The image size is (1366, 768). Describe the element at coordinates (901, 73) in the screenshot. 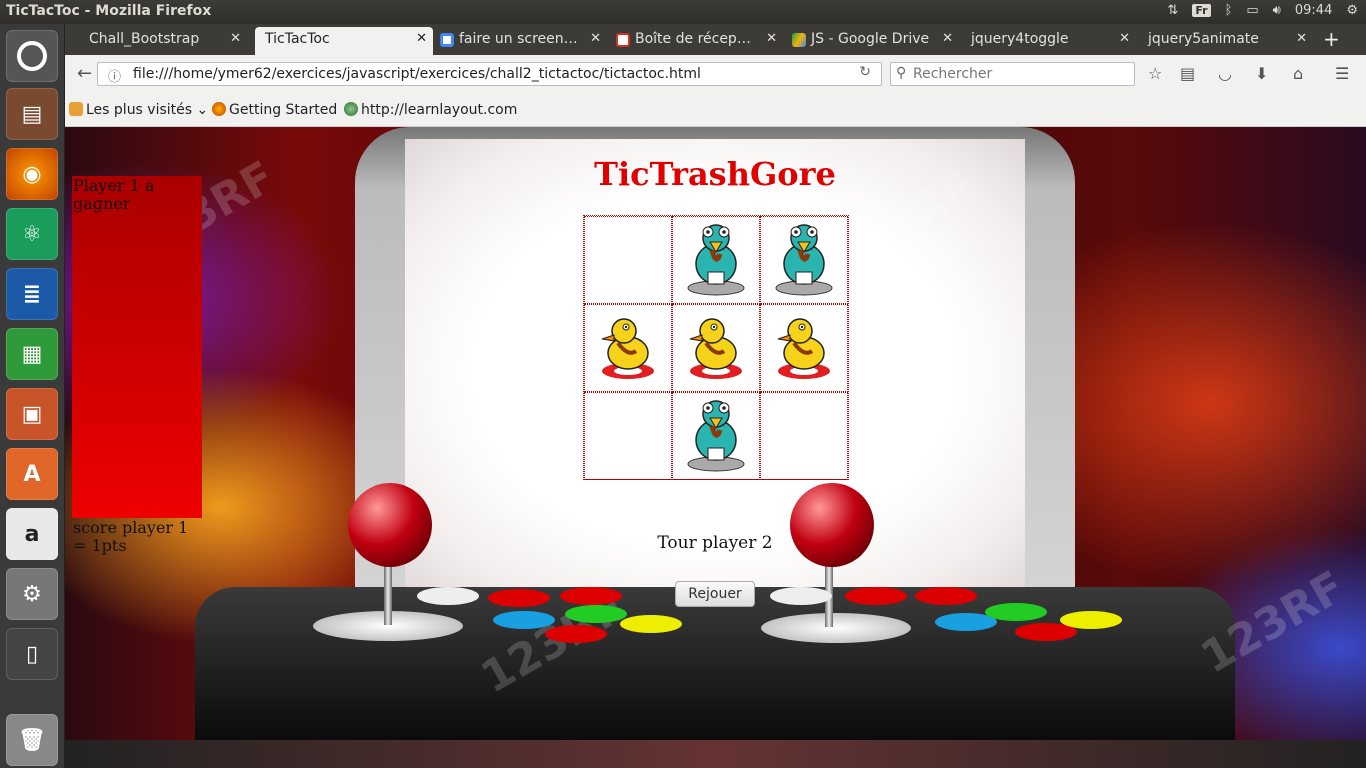

I see `search-icon: ⚲` at that location.